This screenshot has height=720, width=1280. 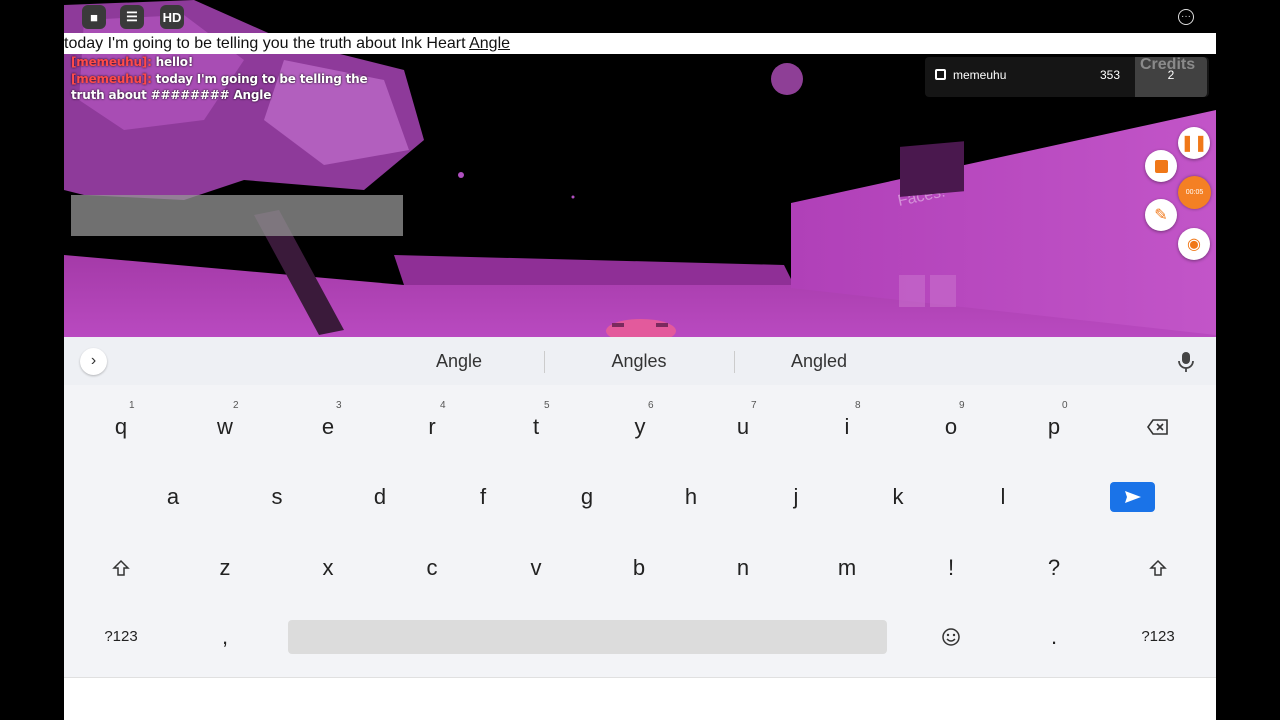 I want to click on brush-icon: ✎, so click(x=1161, y=215).